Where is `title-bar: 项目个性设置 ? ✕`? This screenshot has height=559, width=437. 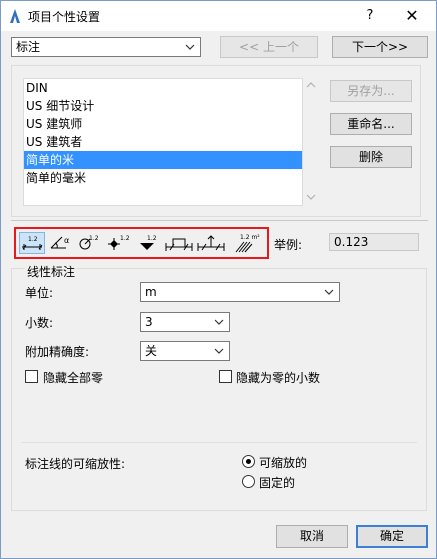
title-bar: 项目个性设置 ? ✕ is located at coordinates (218, 16).